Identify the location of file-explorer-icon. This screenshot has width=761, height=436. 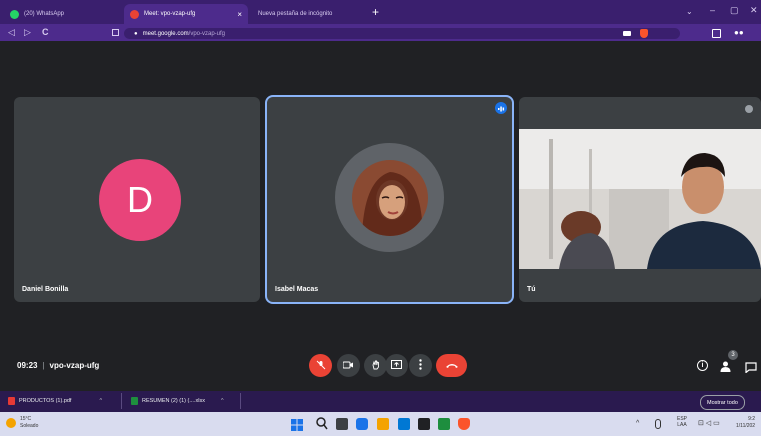
(383, 424).